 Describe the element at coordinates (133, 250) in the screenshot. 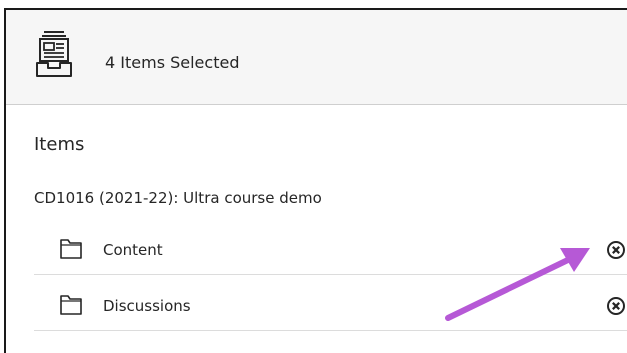

I see `list-item-label: Content` at that location.